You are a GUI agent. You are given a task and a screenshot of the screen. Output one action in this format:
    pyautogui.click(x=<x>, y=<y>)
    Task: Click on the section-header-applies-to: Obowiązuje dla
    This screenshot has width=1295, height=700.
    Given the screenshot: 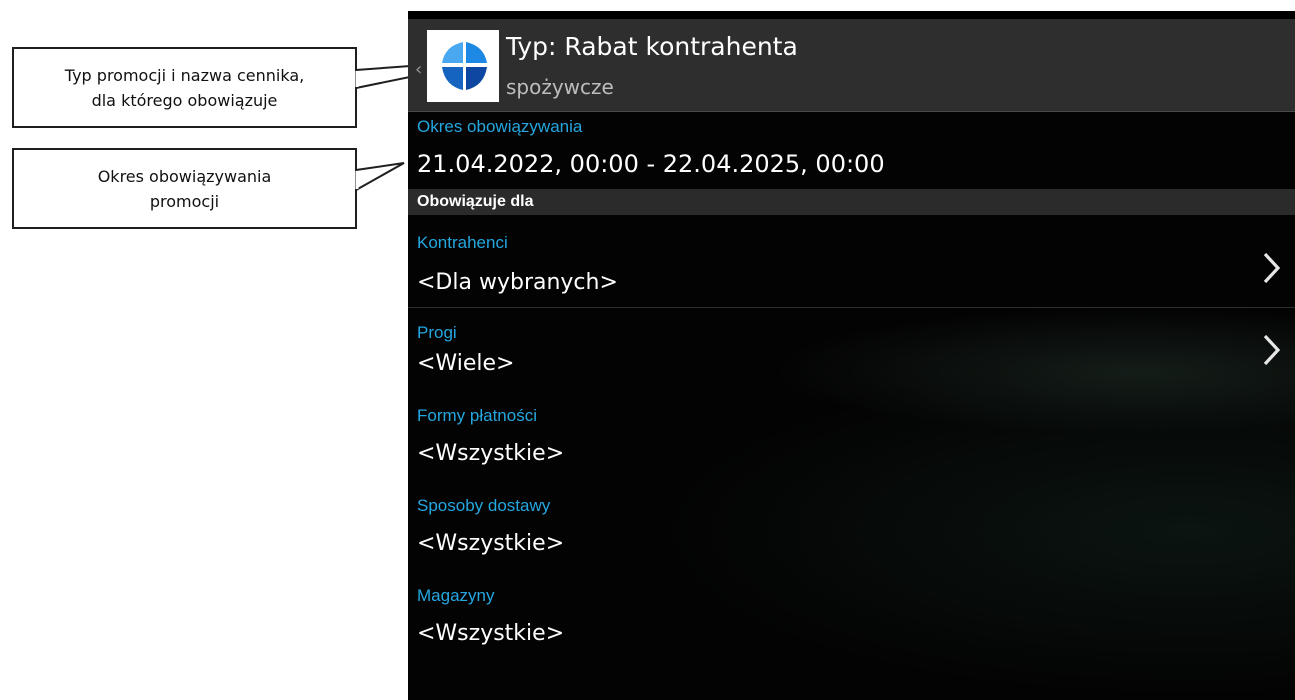 What is the action you would take?
    pyautogui.click(x=851, y=202)
    